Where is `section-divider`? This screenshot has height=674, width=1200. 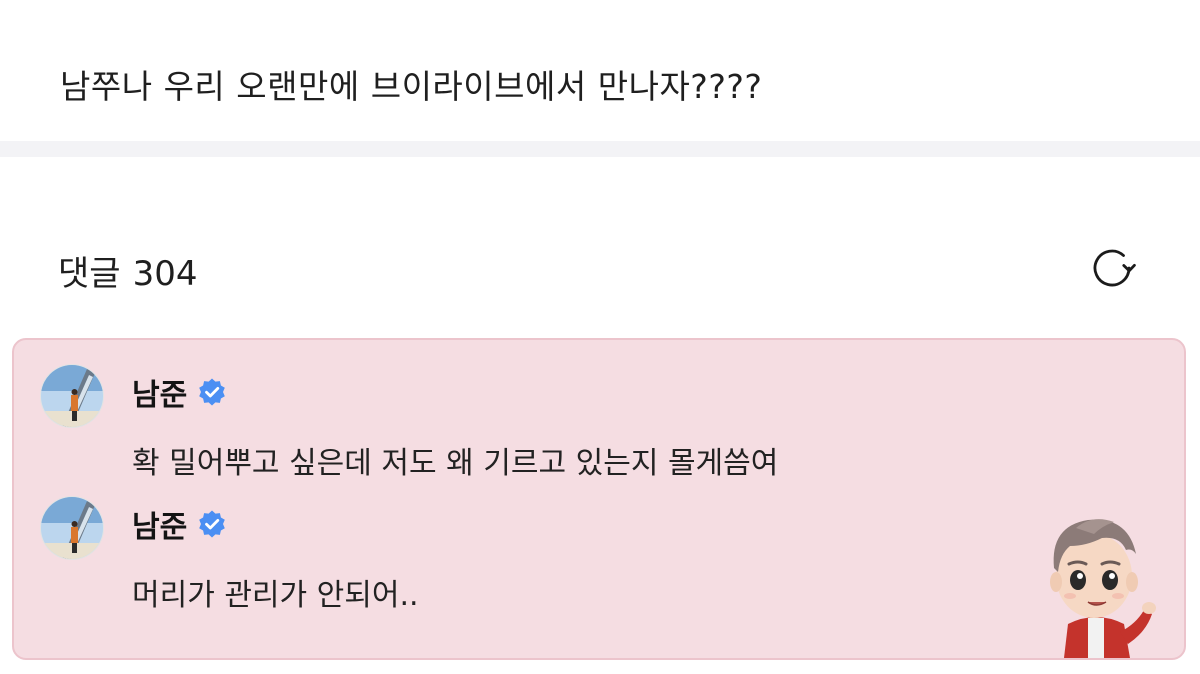 section-divider is located at coordinates (600, 149).